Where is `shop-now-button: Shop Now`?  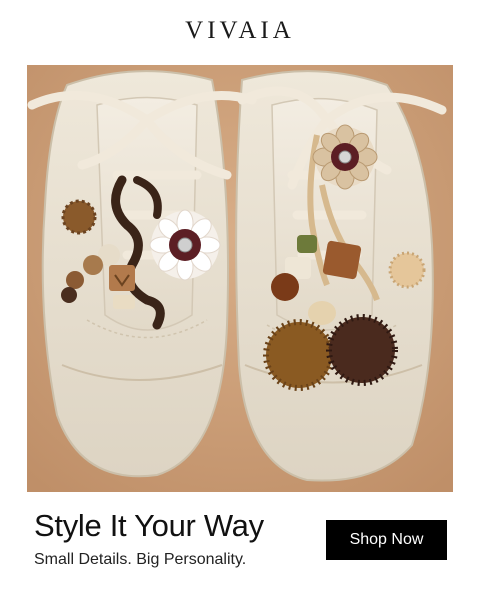
shop-now-button: Shop Now is located at coordinates (386, 540).